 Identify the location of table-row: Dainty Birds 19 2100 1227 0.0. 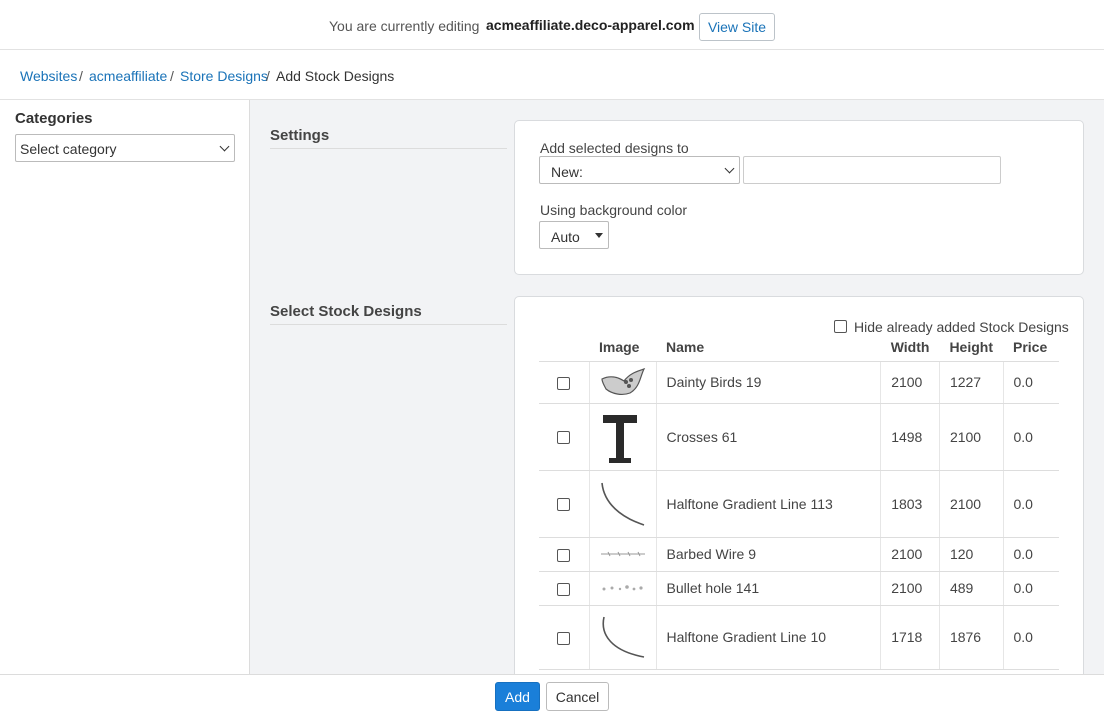
(799, 382).